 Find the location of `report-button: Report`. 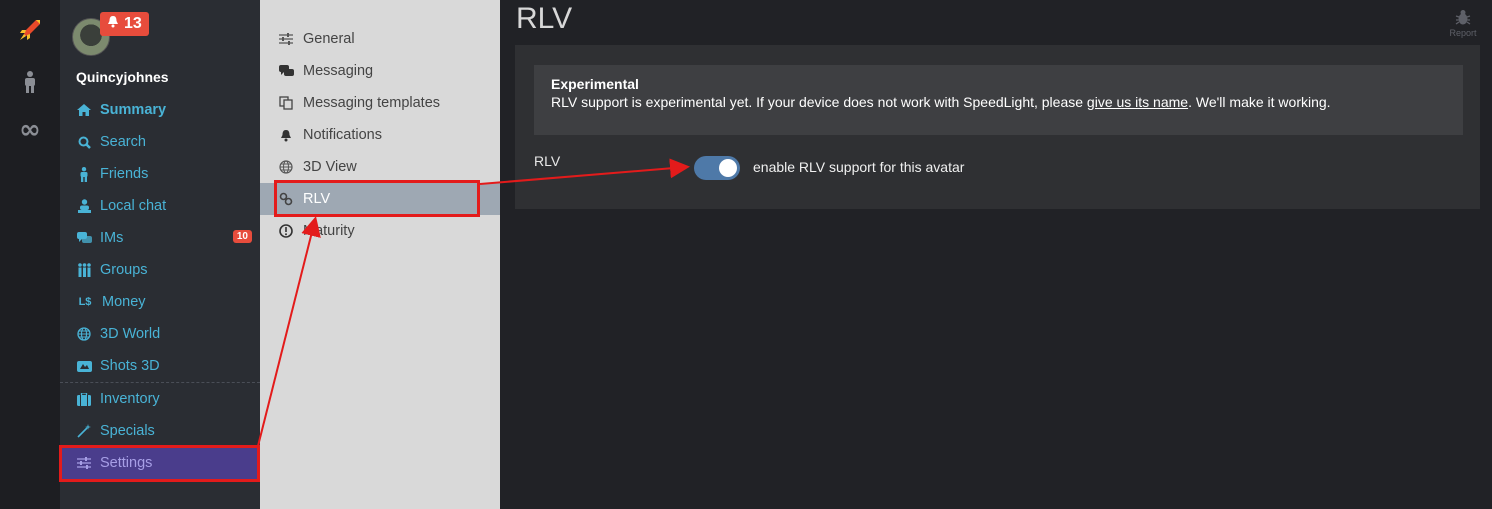

report-button: Report is located at coordinates (1463, 23).